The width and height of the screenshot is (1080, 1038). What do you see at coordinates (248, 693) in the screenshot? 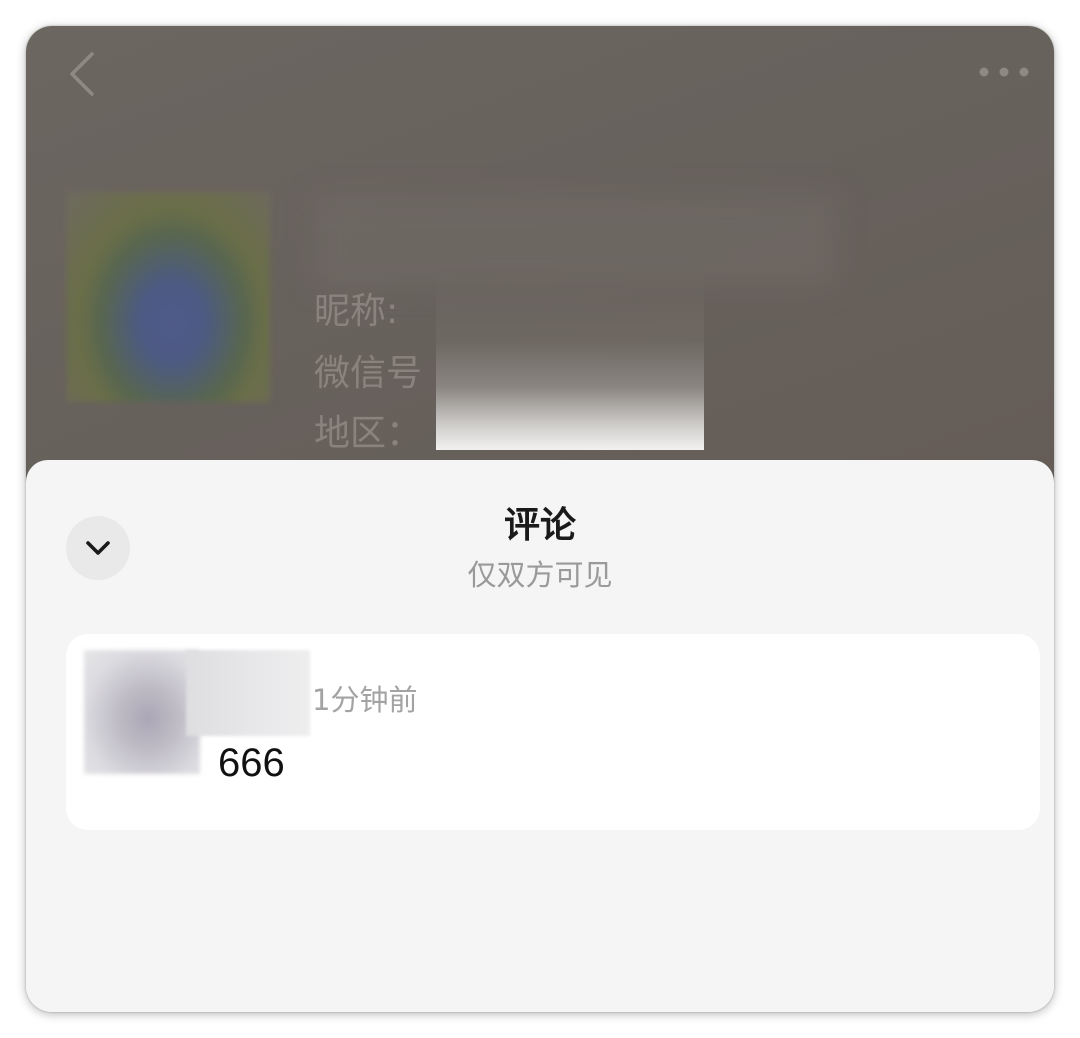
I see `commenter-name-redacted` at bounding box center [248, 693].